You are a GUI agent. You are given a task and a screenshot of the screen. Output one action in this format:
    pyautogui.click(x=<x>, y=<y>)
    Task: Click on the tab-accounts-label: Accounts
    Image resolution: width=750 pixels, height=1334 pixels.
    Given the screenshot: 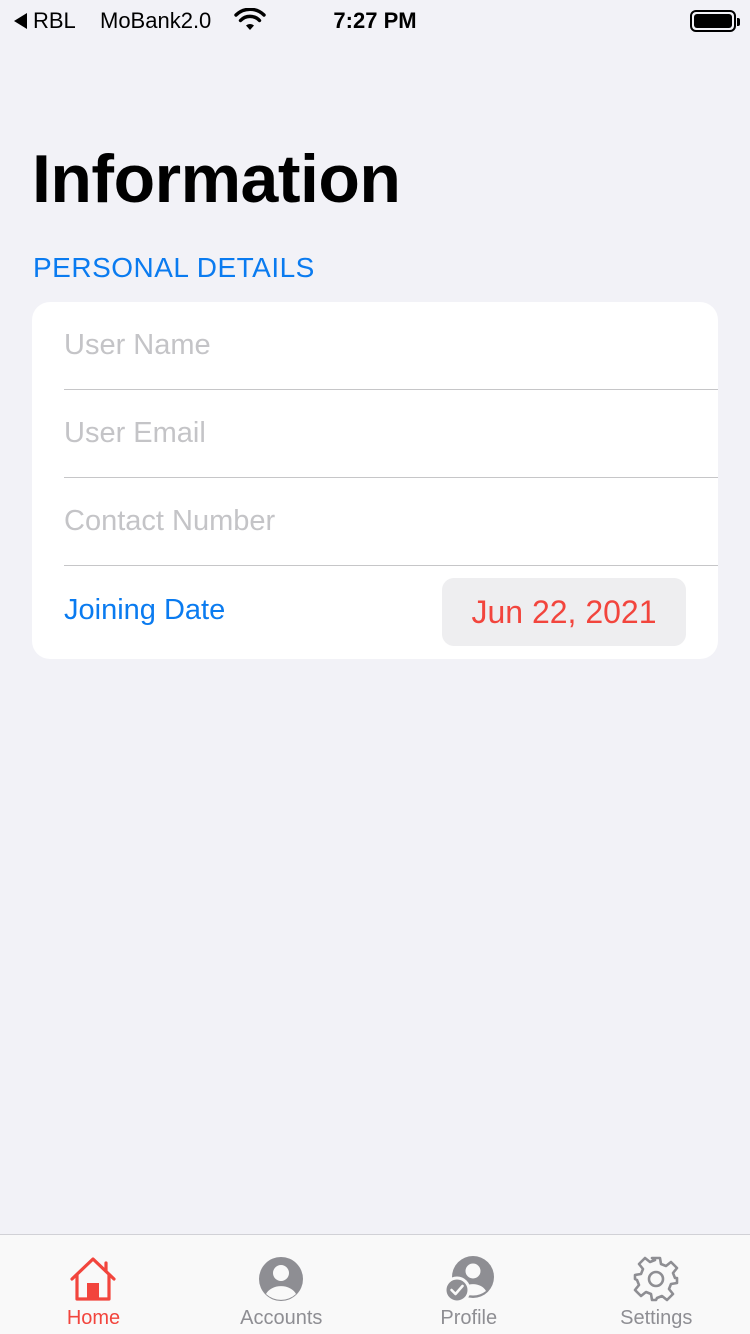 What is the action you would take?
    pyautogui.click(x=281, y=1318)
    